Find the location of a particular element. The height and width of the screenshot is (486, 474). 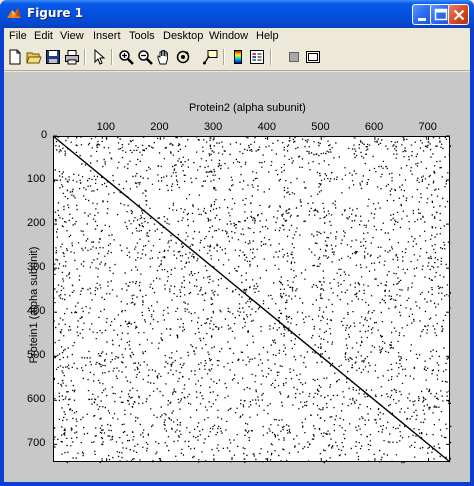

legend-icon is located at coordinates (257, 57).